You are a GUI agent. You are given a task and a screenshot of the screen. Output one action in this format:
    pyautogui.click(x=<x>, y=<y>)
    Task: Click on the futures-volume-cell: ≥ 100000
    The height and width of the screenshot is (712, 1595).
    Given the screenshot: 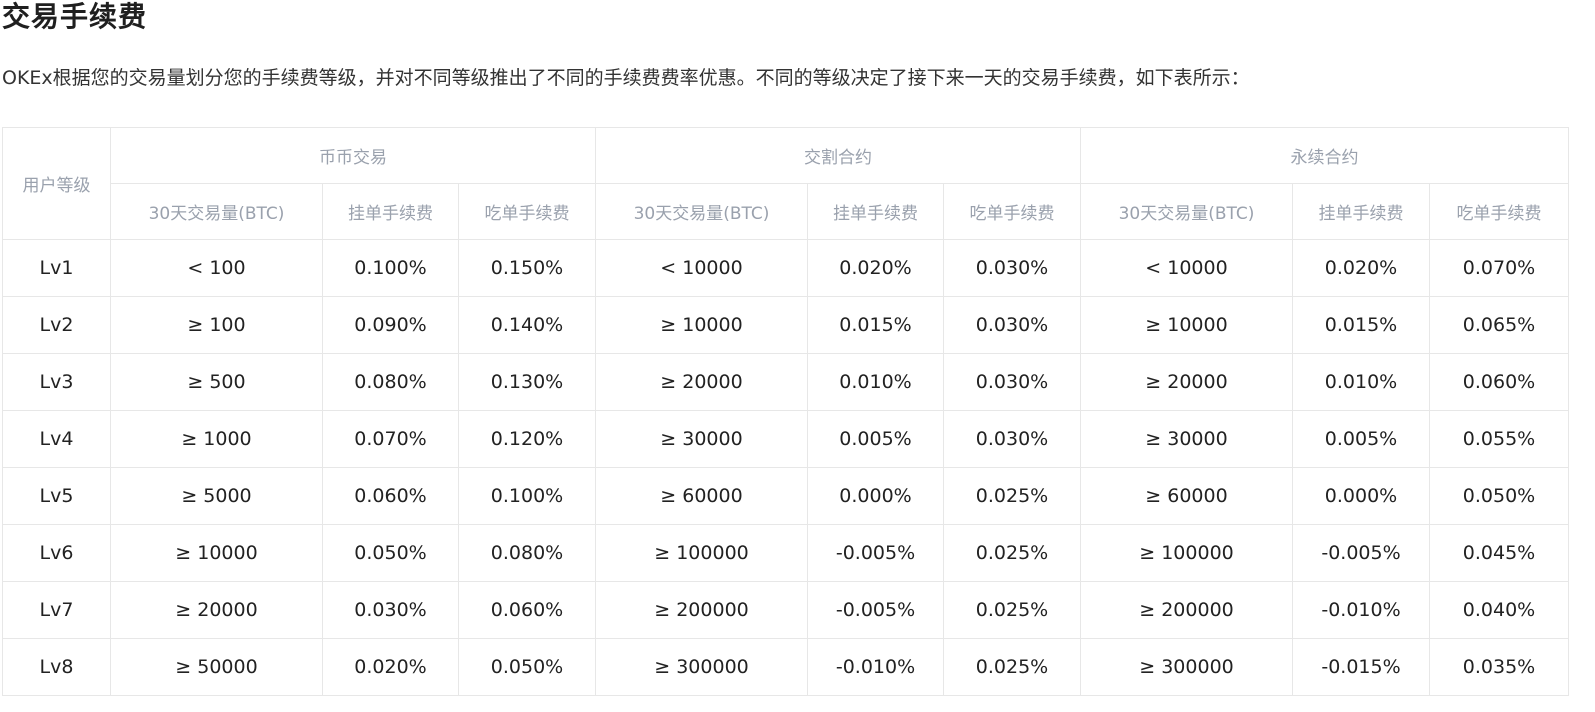 What is the action you would take?
    pyautogui.click(x=701, y=553)
    